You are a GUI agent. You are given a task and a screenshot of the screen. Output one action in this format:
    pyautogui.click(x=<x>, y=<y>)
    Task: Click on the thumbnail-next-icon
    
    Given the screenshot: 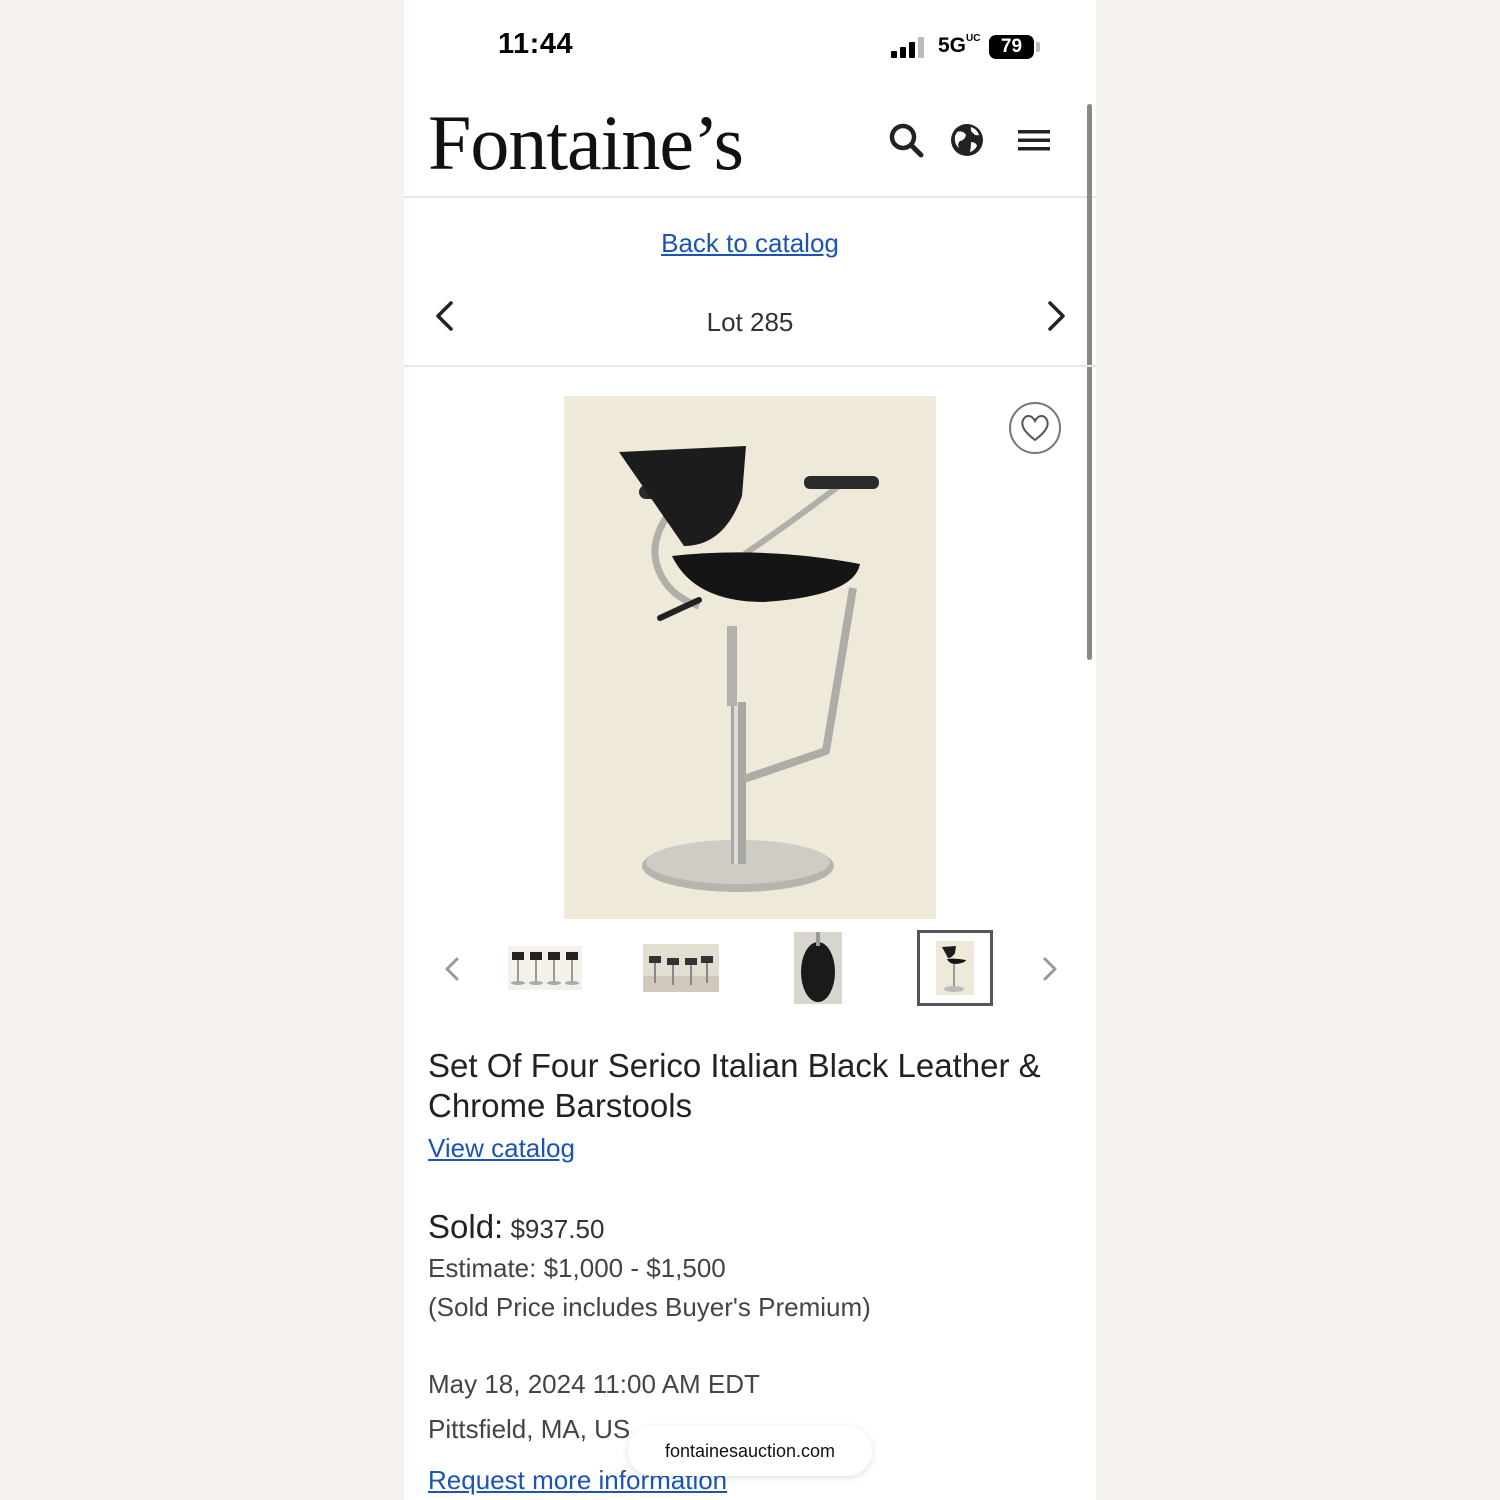 What is the action you would take?
    pyautogui.click(x=1049, y=969)
    